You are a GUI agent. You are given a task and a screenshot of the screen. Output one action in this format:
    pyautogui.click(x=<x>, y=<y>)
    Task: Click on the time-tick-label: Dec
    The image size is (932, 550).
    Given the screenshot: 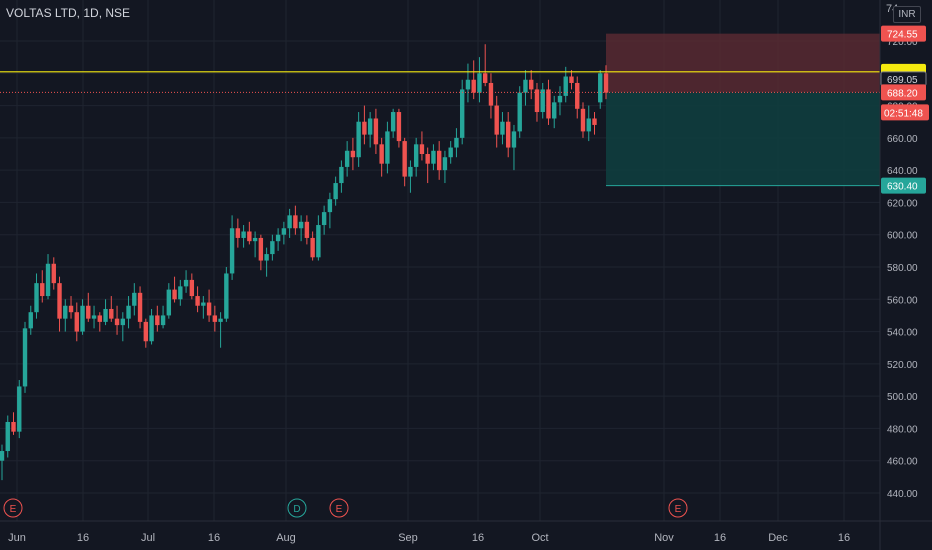 What is the action you would take?
    pyautogui.click(x=778, y=538)
    